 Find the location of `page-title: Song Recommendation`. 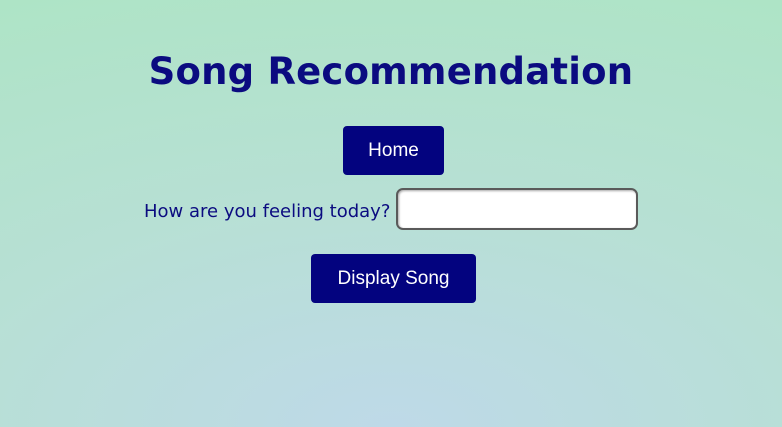

page-title: Song Recommendation is located at coordinates (391, 71).